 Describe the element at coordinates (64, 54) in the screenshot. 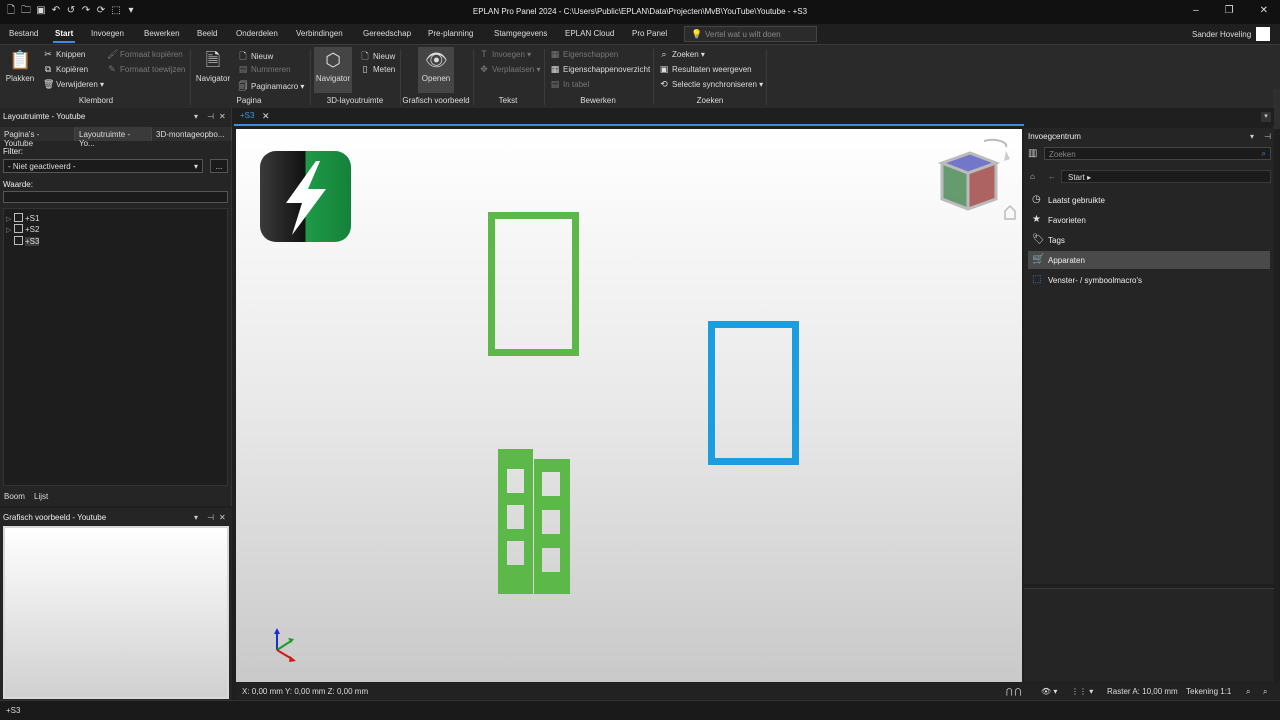

I see `cut-button: ✂ Knippen` at that location.